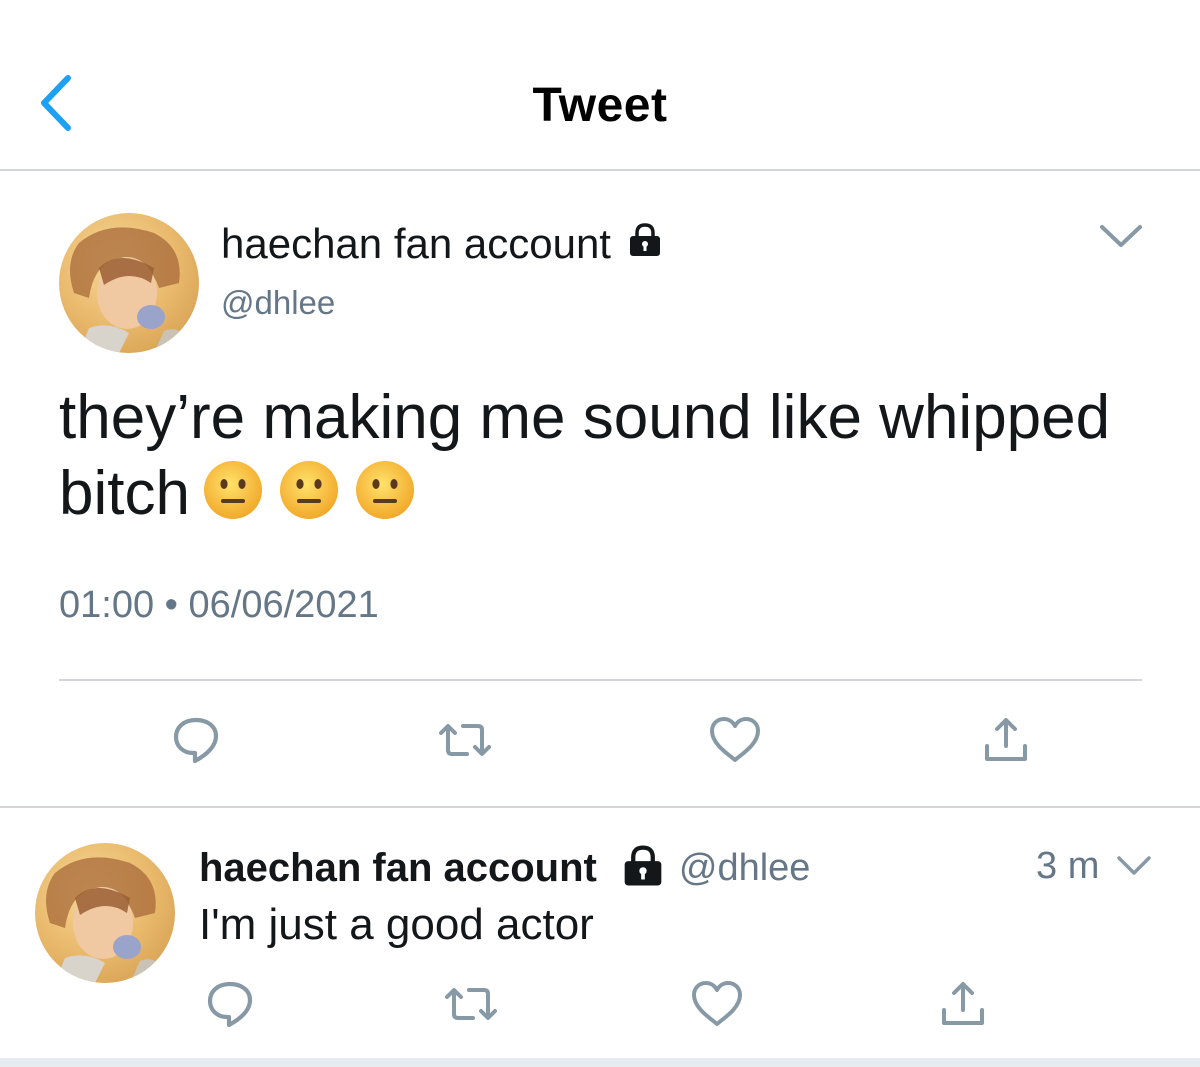  I want to click on tweet-divider, so click(600, 680).